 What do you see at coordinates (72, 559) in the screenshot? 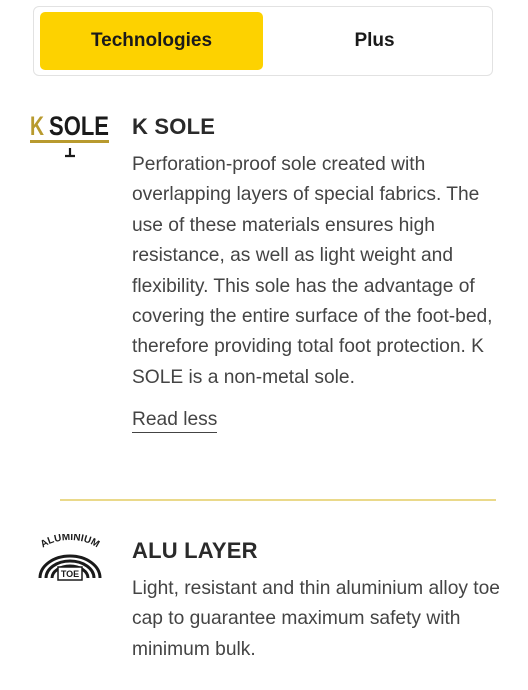
I see `aluminium-toe-logo-icon: ALUMINIUM TOE` at bounding box center [72, 559].